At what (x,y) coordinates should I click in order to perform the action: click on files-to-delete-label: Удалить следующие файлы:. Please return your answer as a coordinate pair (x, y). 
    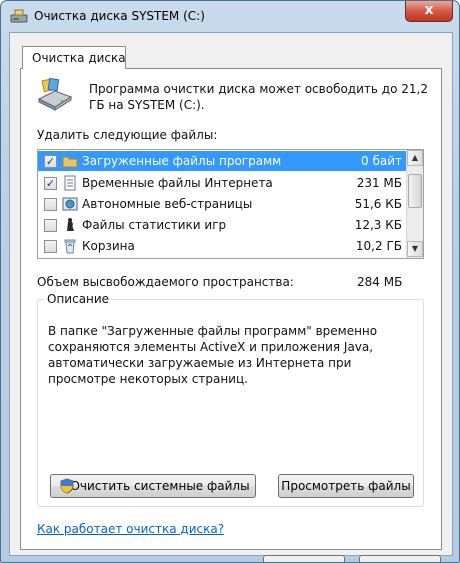
    Looking at the image, I should click on (127, 135).